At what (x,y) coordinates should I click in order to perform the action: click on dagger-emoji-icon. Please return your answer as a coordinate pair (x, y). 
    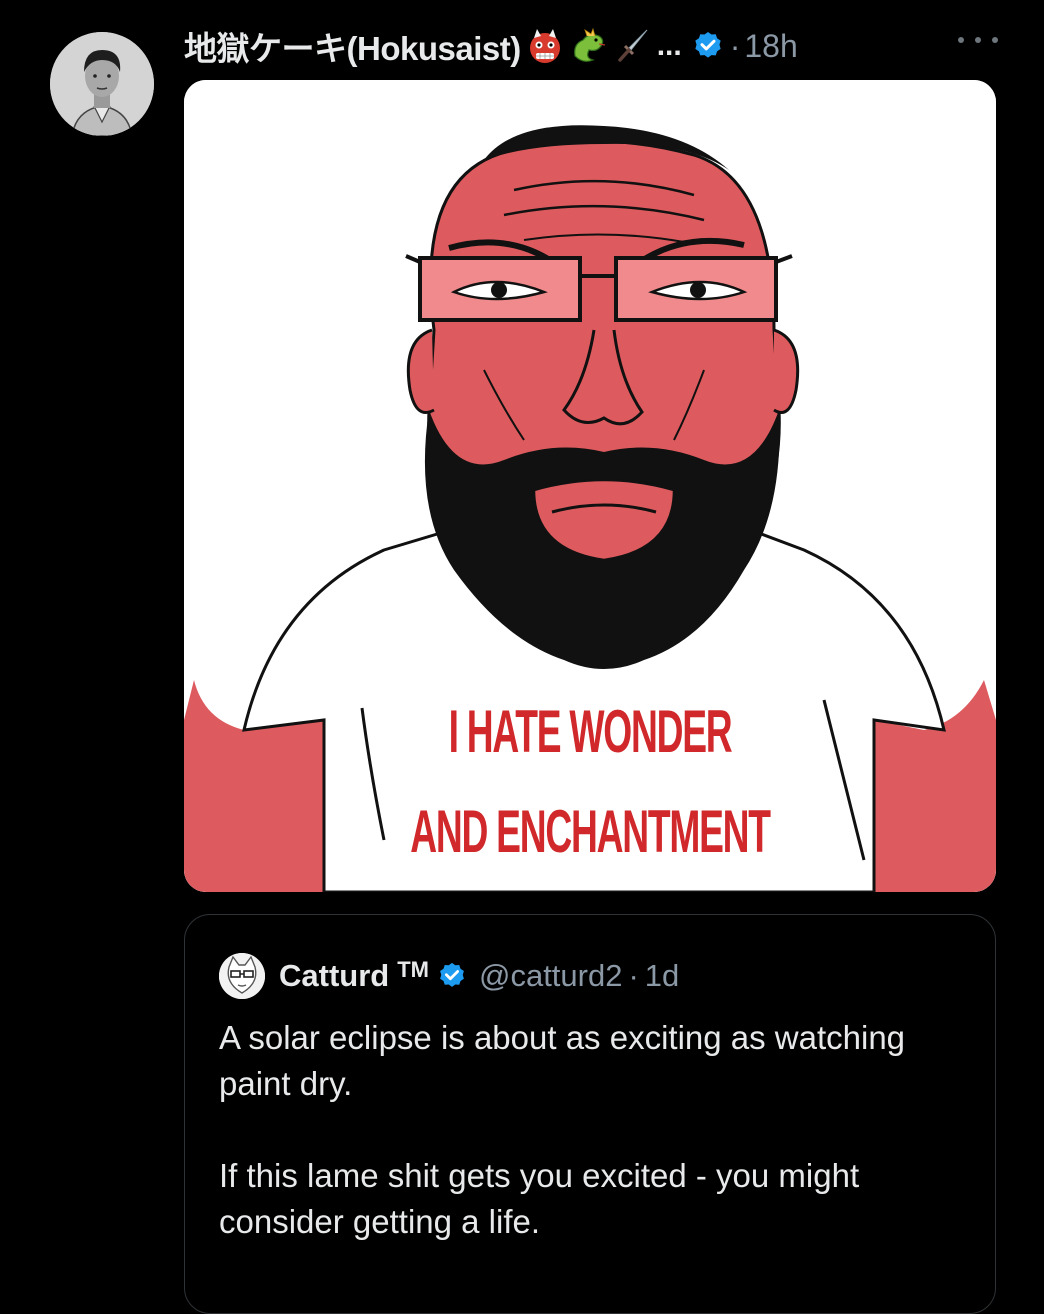
    Looking at the image, I should click on (633, 46).